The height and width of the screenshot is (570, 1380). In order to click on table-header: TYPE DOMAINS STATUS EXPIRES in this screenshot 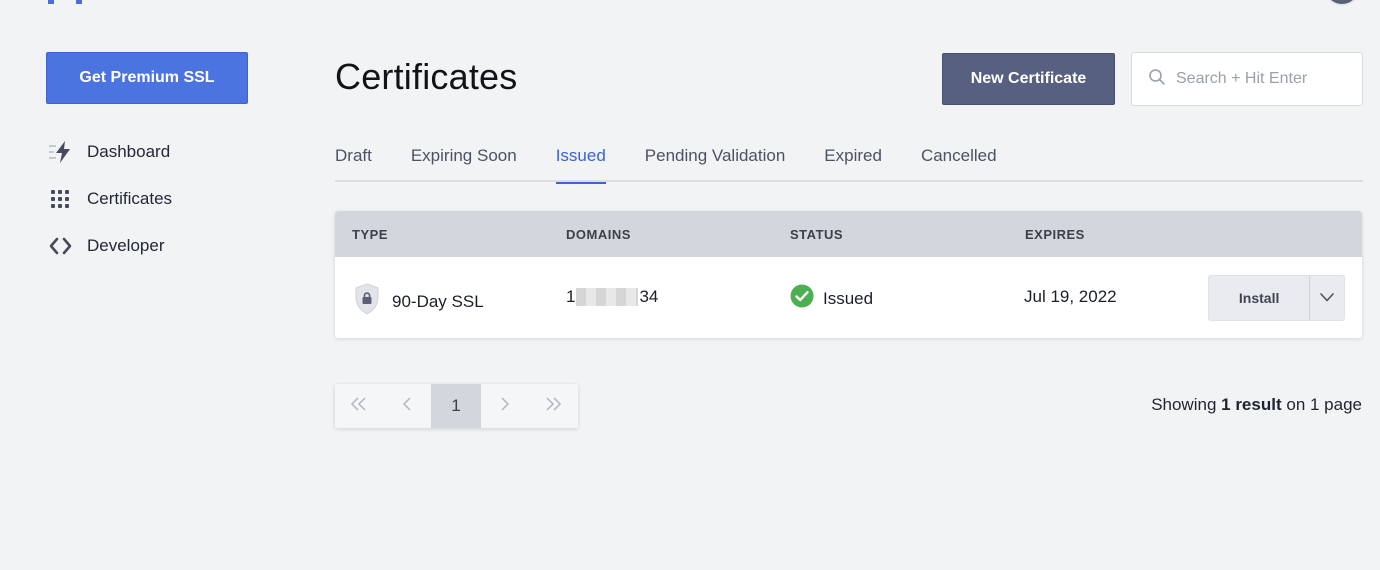, I will do `click(848, 234)`.